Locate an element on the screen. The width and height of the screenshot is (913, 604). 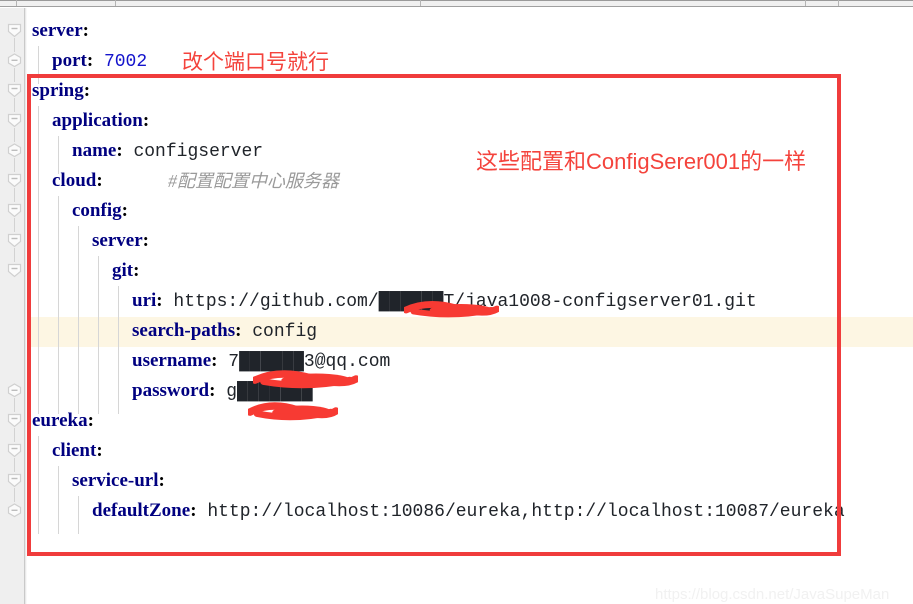
redaction-scribble-username is located at coordinates (305, 379).